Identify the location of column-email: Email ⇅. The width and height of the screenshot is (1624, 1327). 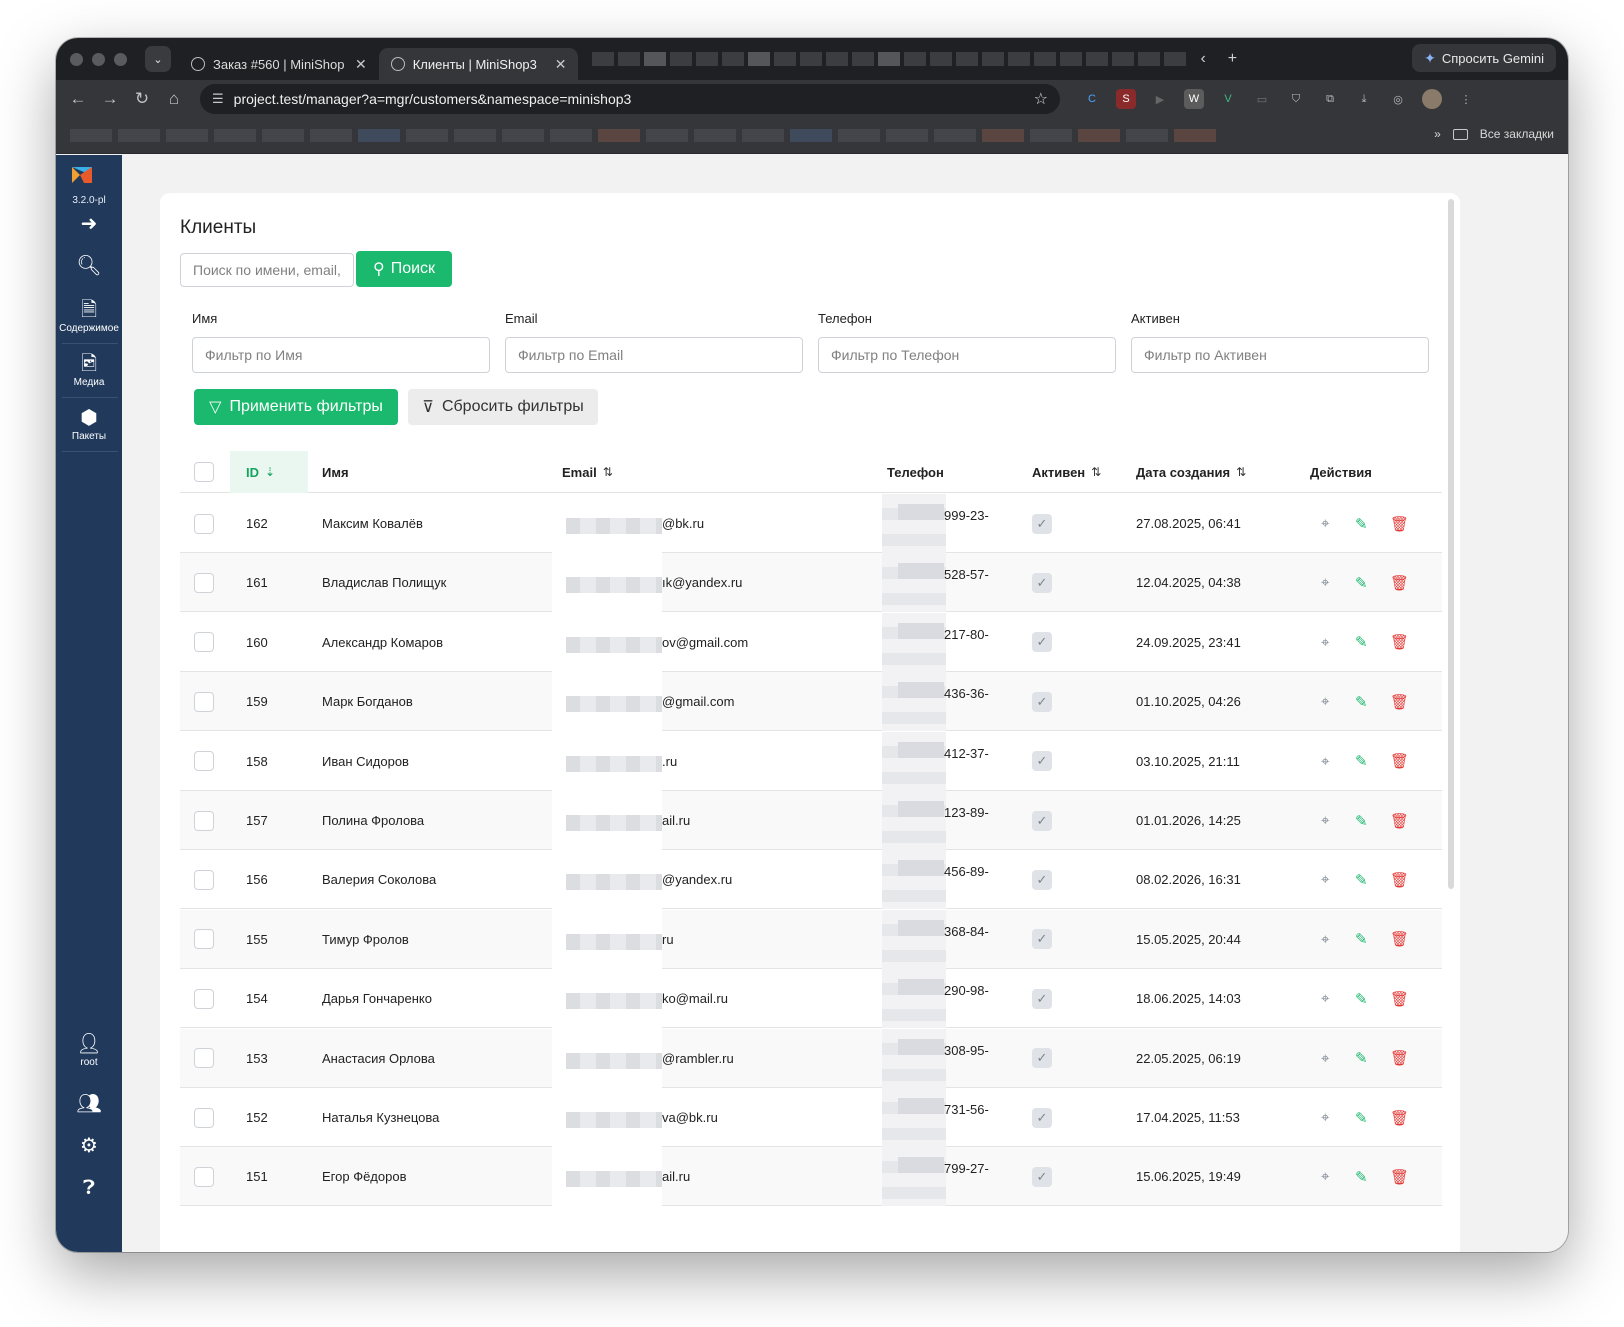
(587, 472).